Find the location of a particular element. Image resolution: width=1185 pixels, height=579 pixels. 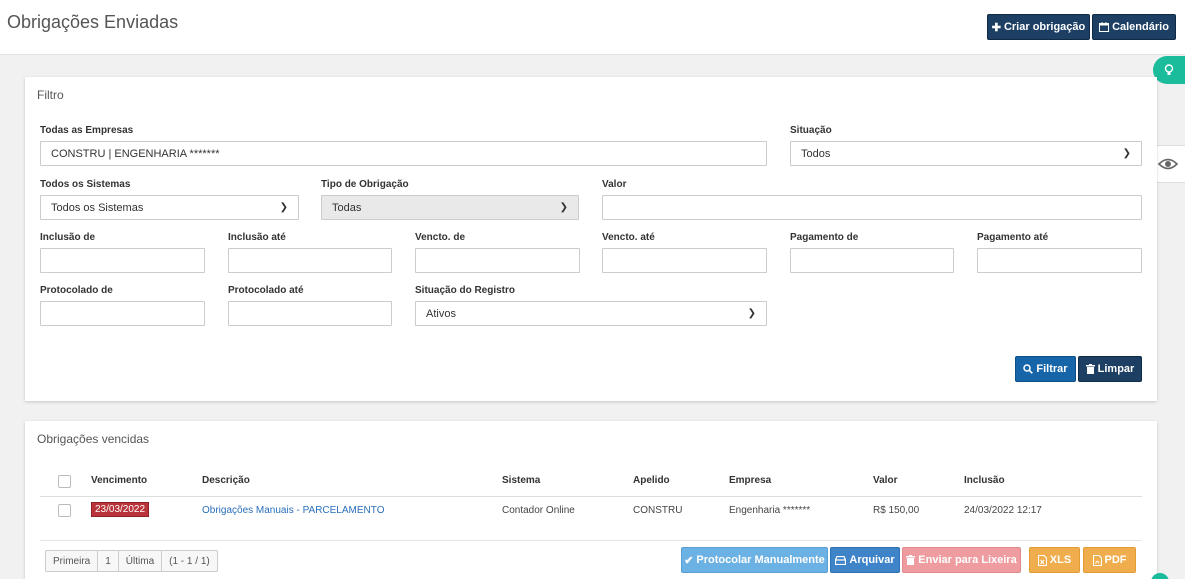

situacao-label: Situação is located at coordinates (811, 130).